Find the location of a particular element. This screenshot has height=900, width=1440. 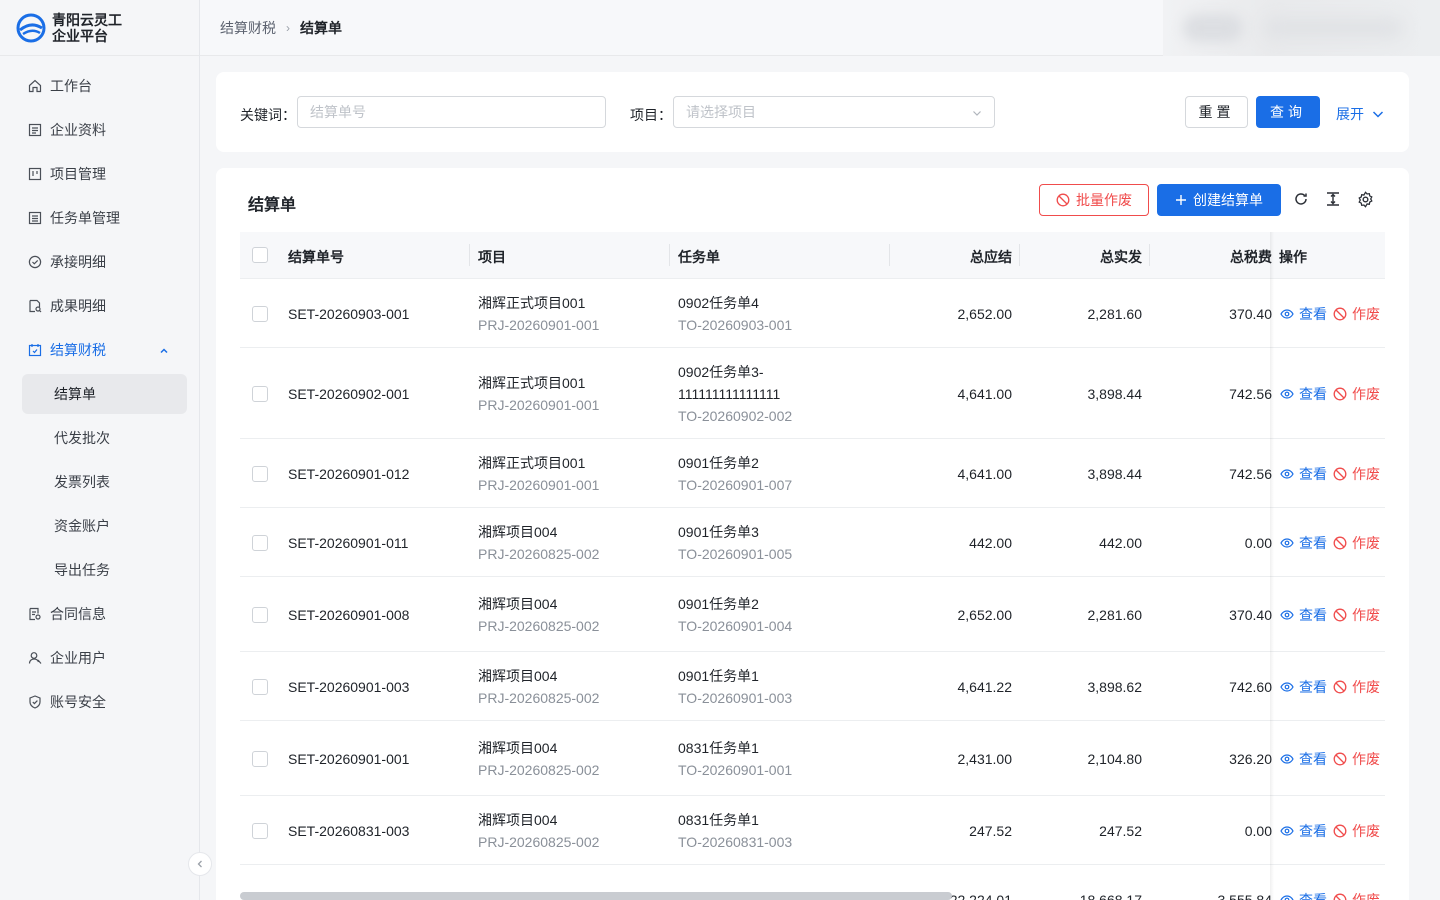

void-label: 作废 is located at coordinates (1366, 686).